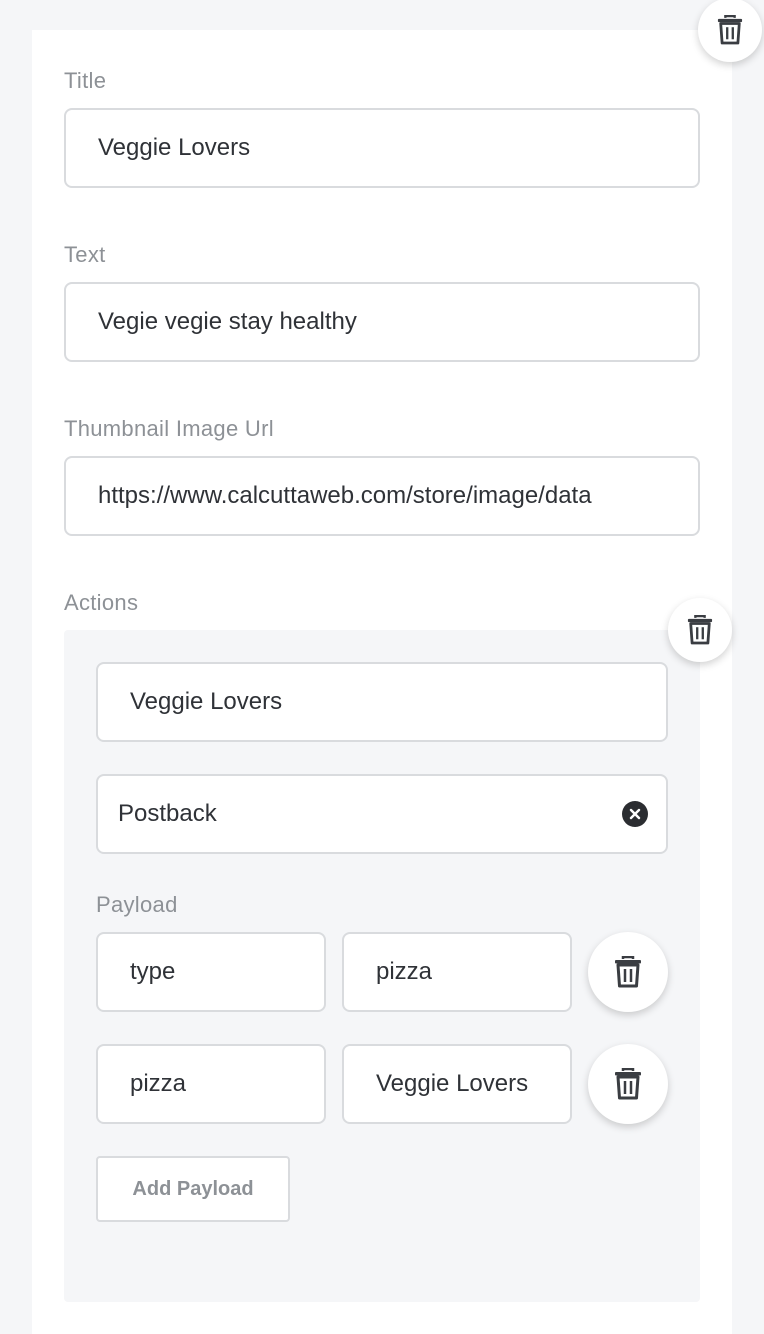 The image size is (764, 1334). Describe the element at coordinates (137, 904) in the screenshot. I see `payload-label: Payload` at that location.